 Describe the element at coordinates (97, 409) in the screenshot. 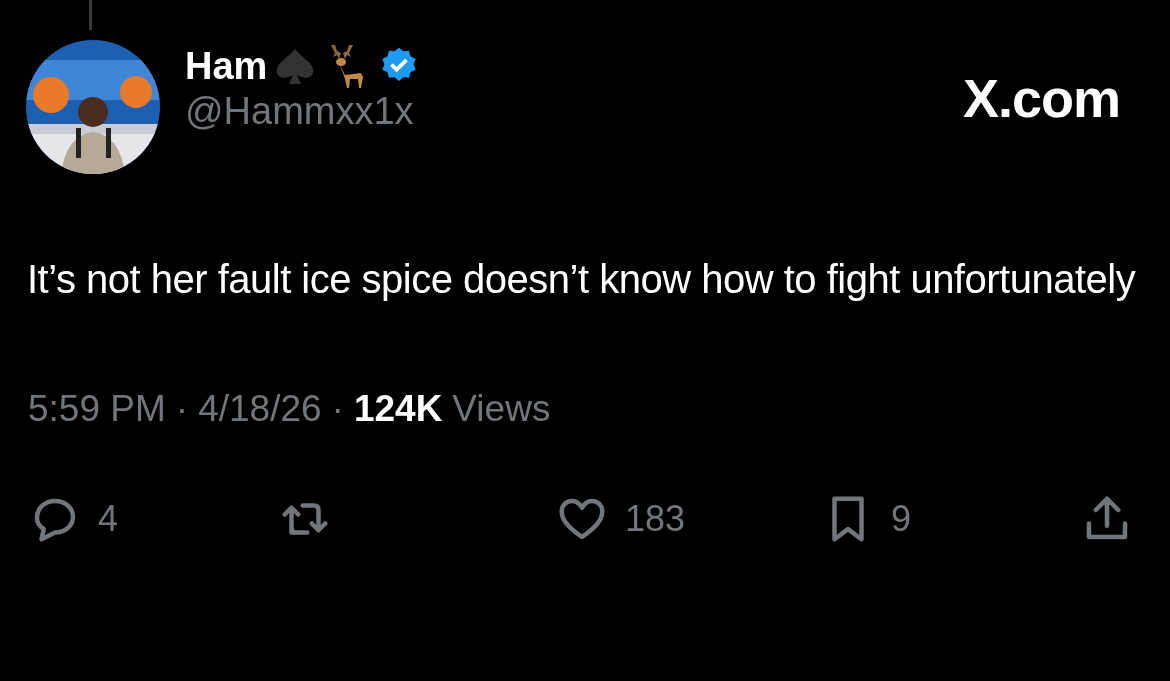

I see `timestamp: 5:59 PM` at that location.